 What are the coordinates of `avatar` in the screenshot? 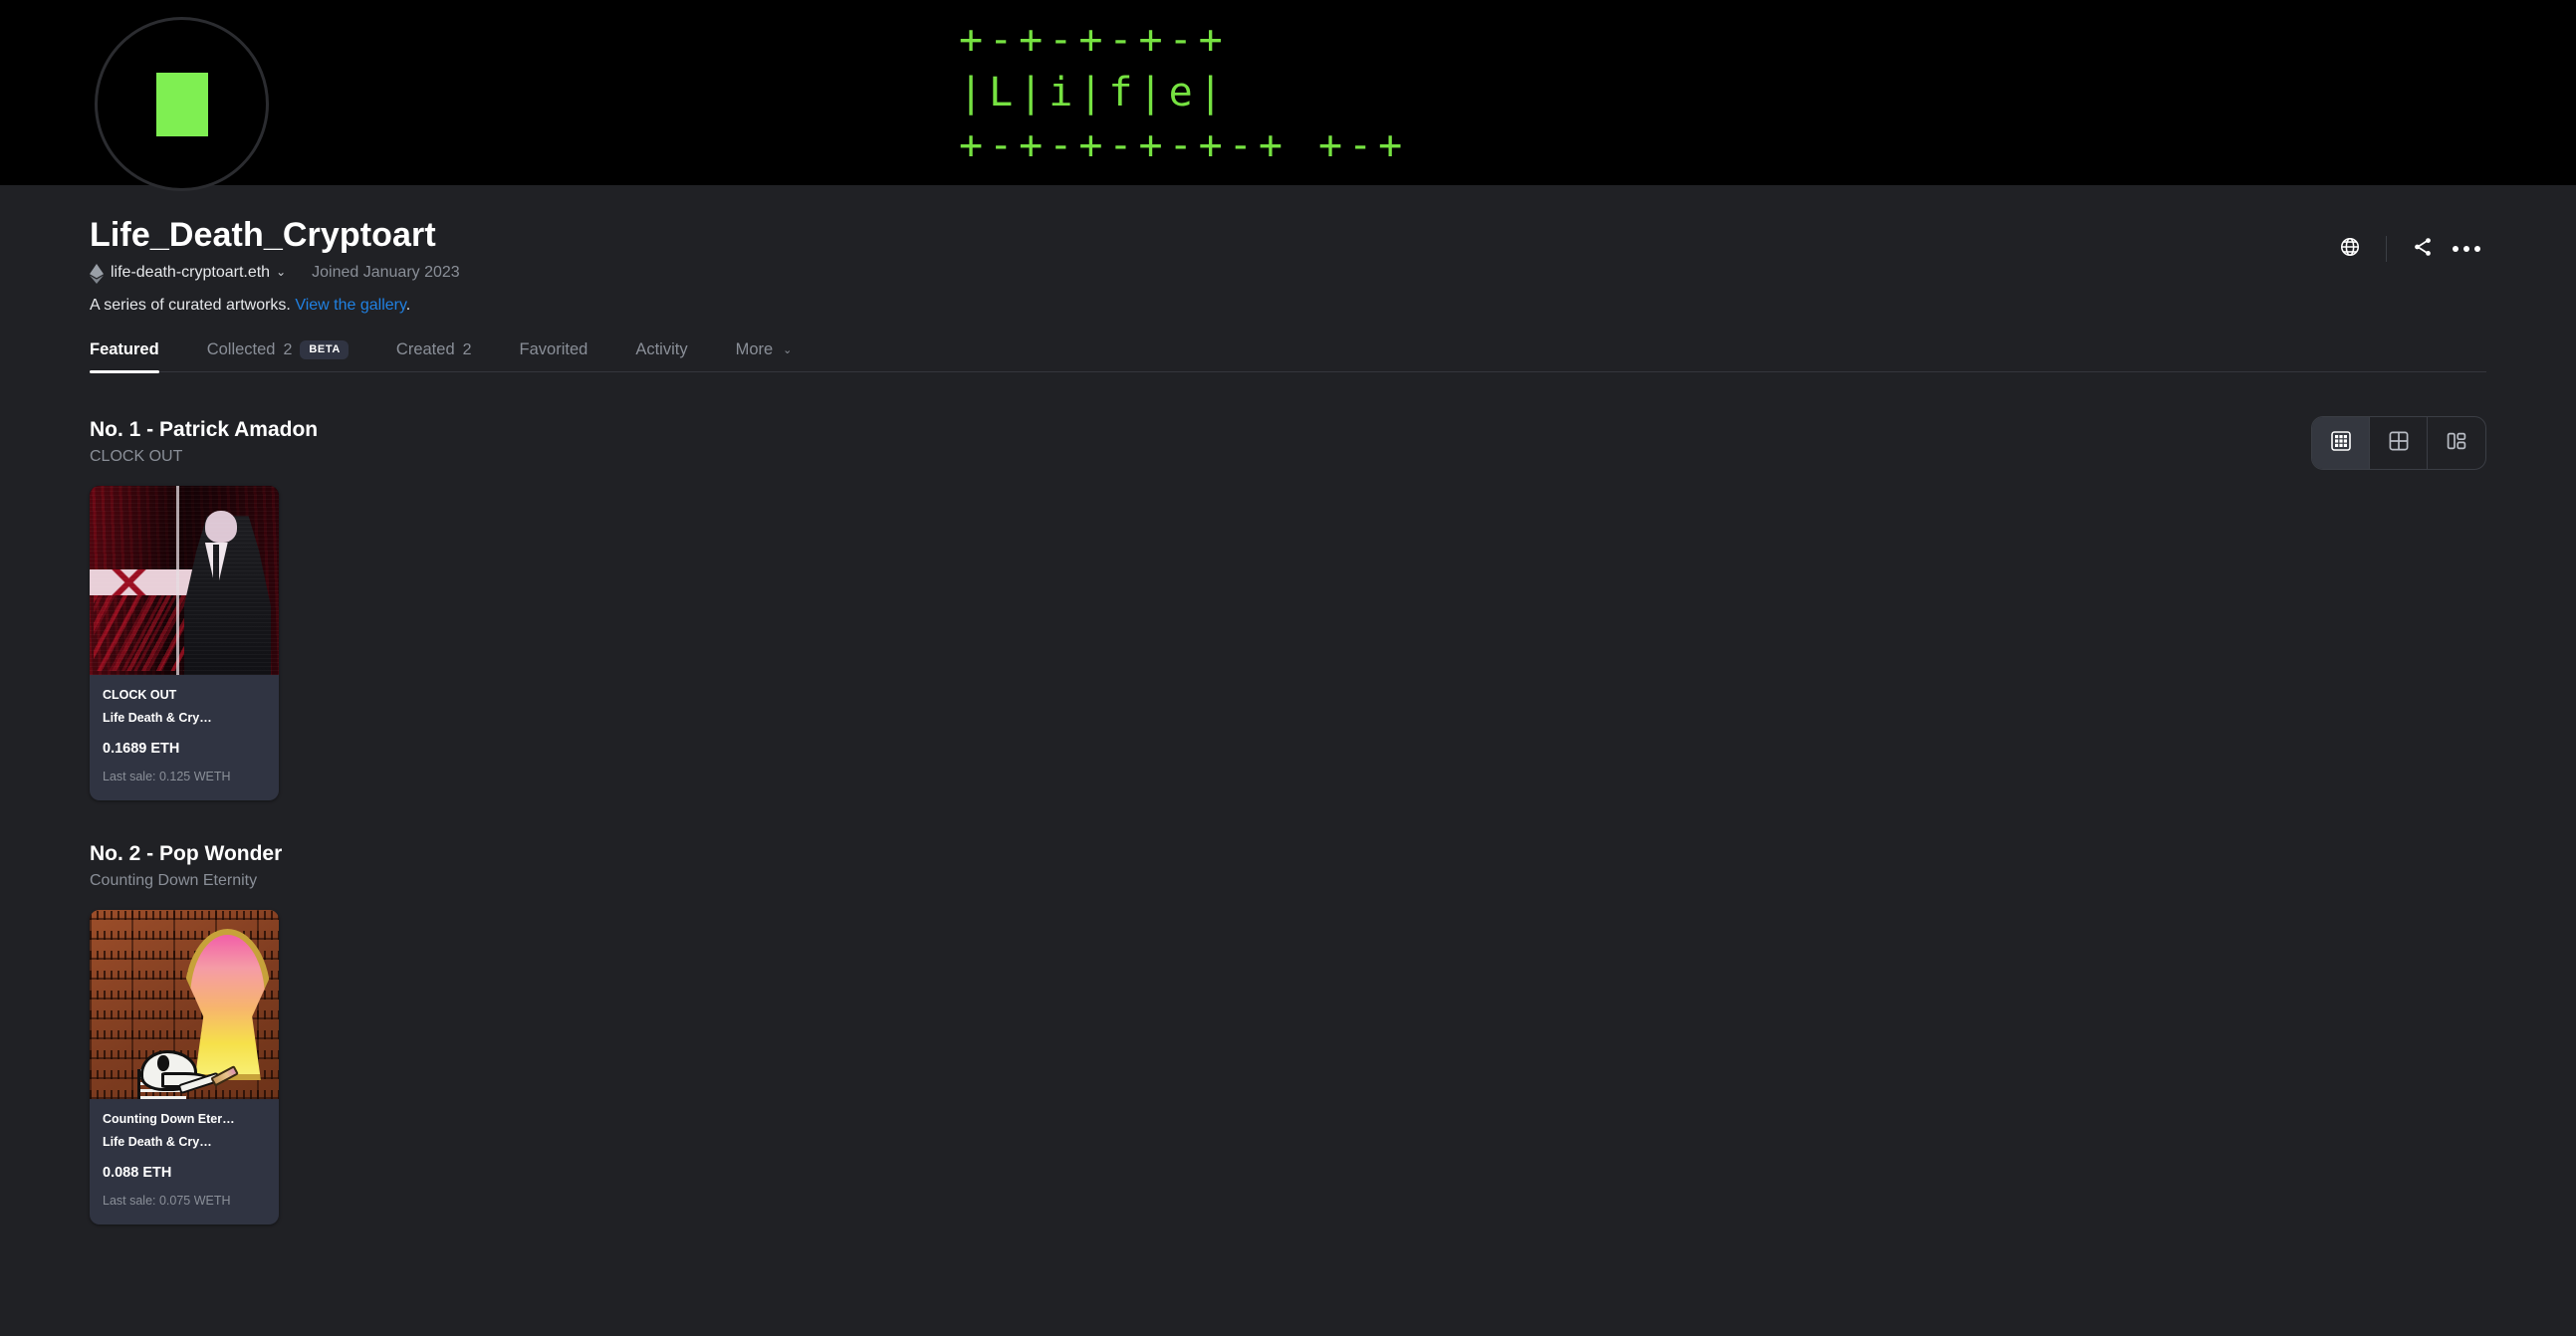 It's located at (182, 104).